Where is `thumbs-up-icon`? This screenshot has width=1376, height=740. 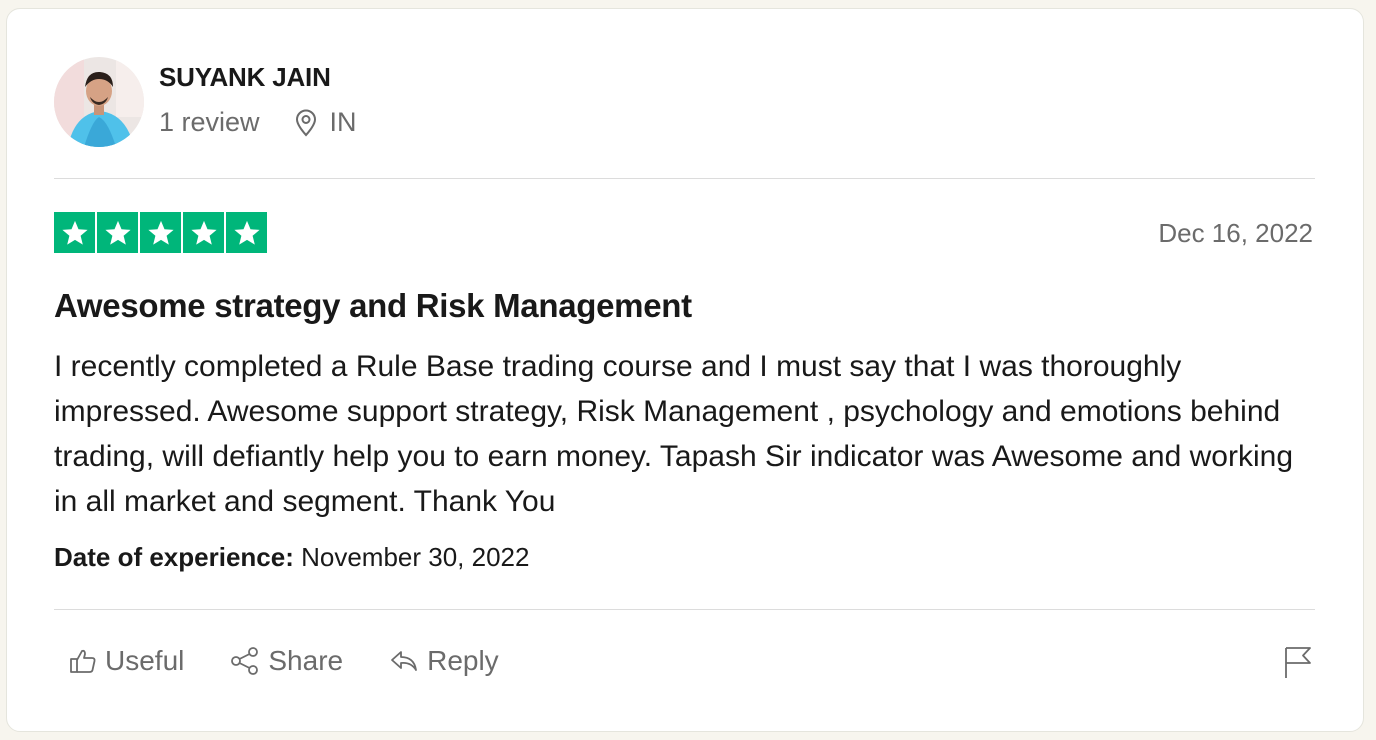
thumbs-up-icon is located at coordinates (83, 661).